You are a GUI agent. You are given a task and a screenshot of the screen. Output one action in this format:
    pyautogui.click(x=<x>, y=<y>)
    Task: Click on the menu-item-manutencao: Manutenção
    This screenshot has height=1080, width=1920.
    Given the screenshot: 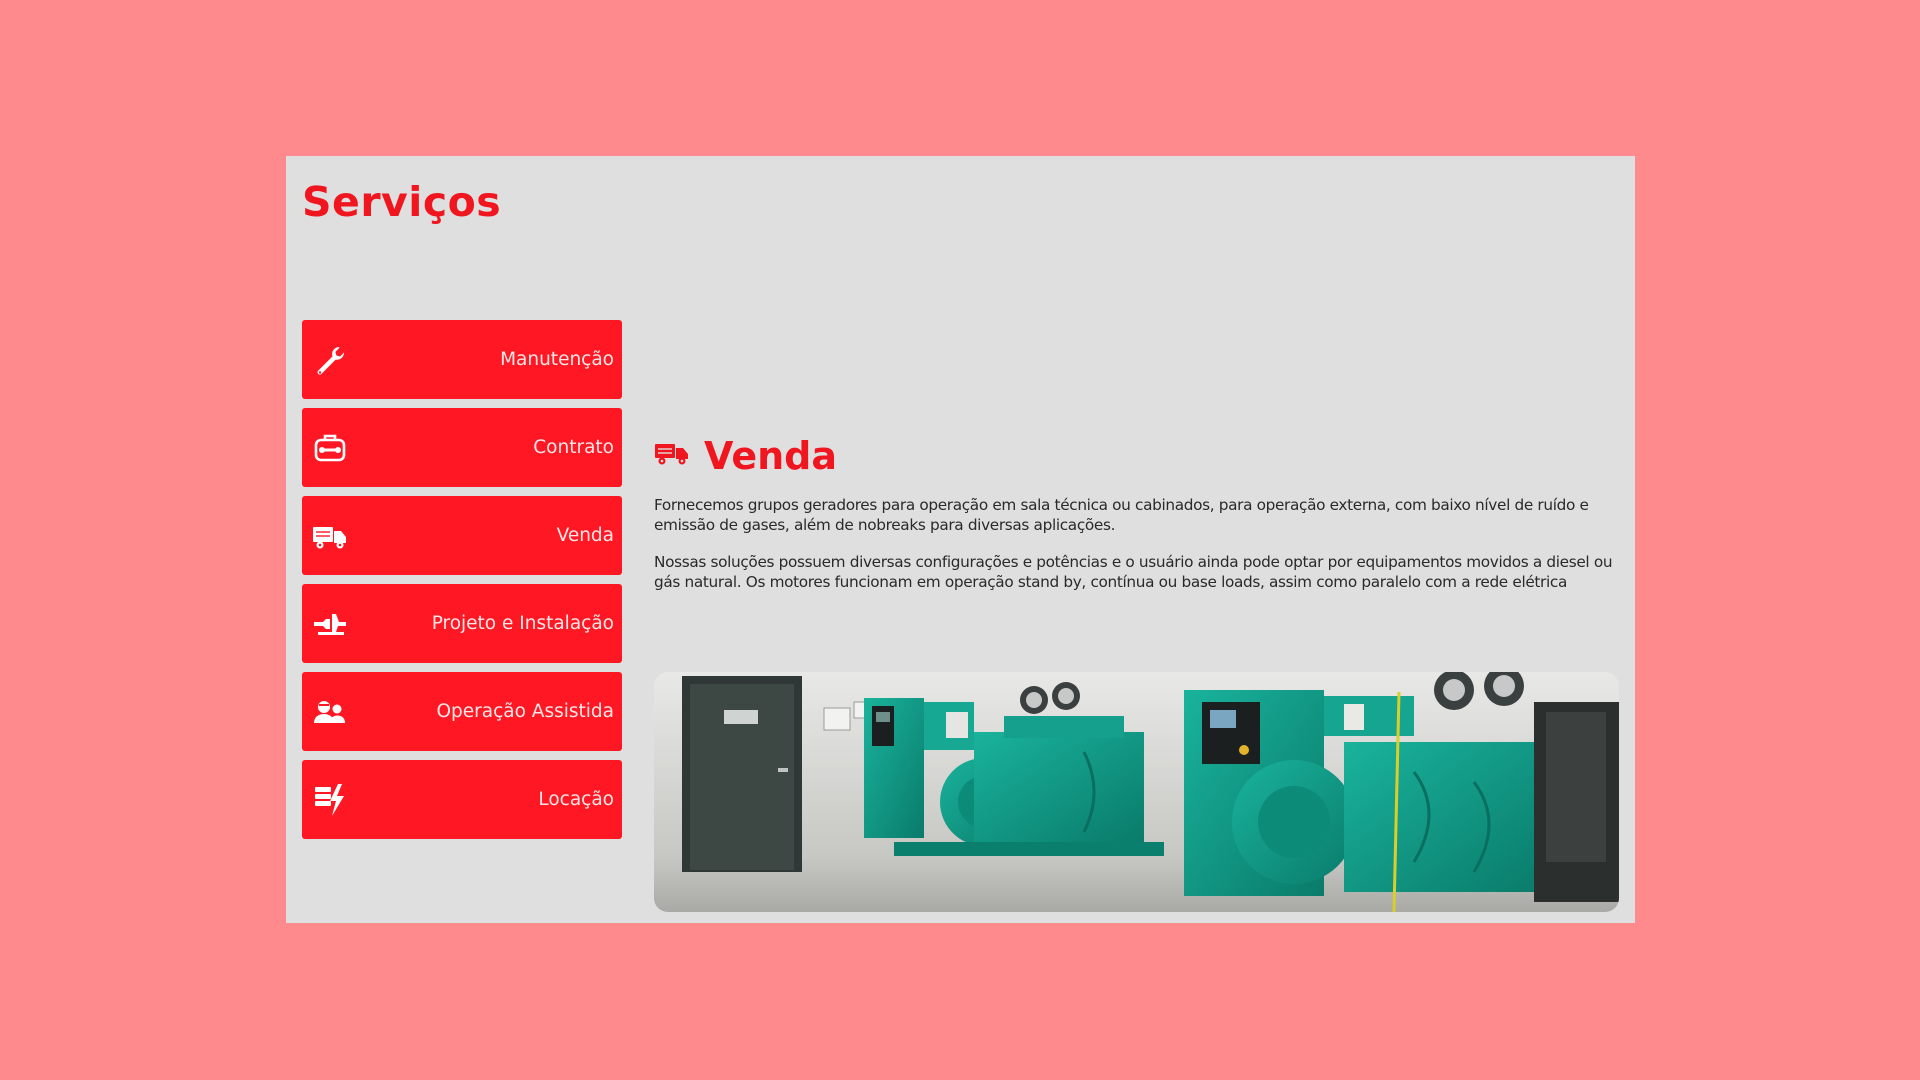 What is the action you would take?
    pyautogui.click(x=462, y=359)
    